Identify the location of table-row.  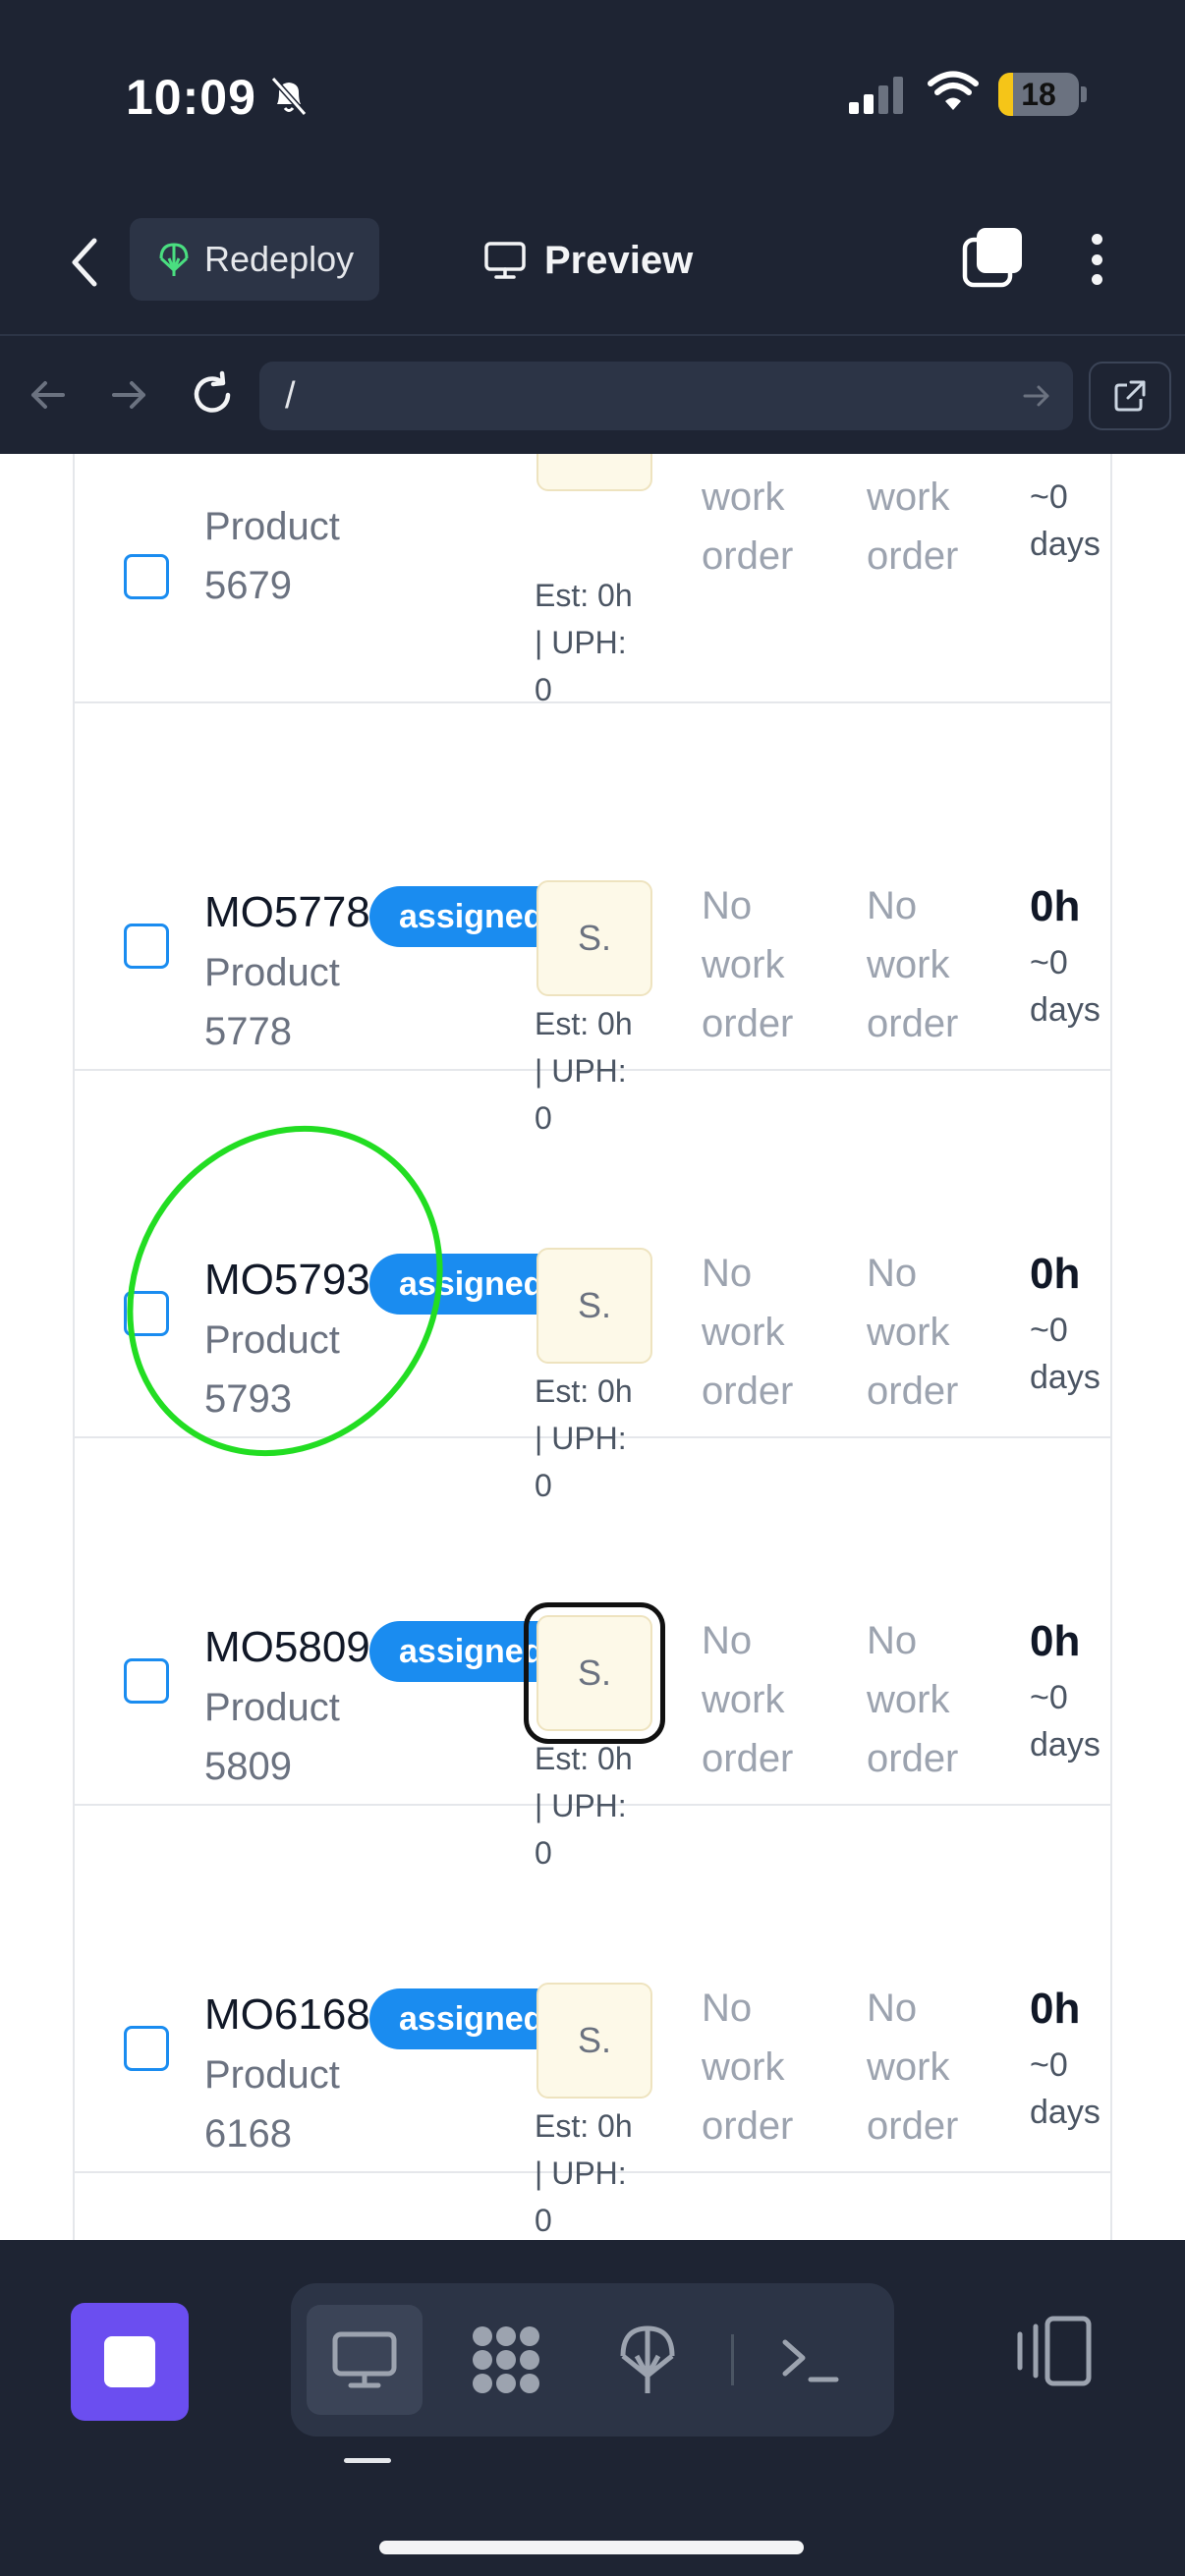
(592, 2206).